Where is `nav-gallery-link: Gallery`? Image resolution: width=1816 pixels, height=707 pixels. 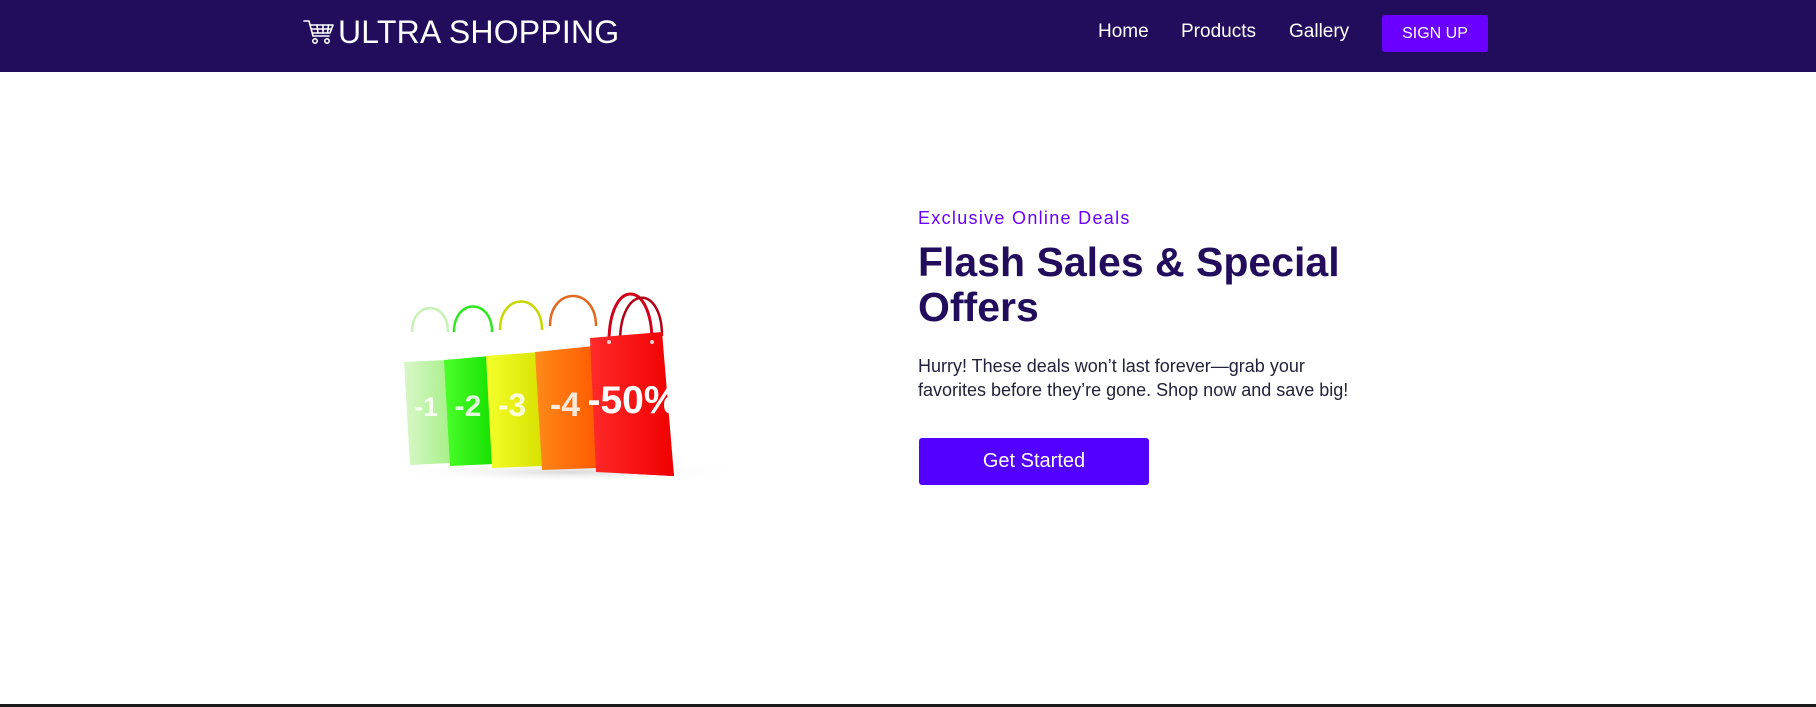 nav-gallery-link: Gallery is located at coordinates (1319, 32).